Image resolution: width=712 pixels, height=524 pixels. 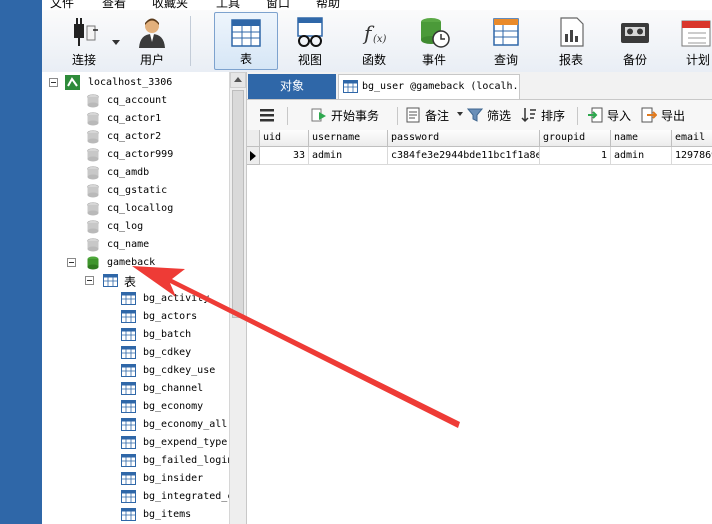 I want to click on tree-table-item: bg_channel, so click(x=142, y=389).